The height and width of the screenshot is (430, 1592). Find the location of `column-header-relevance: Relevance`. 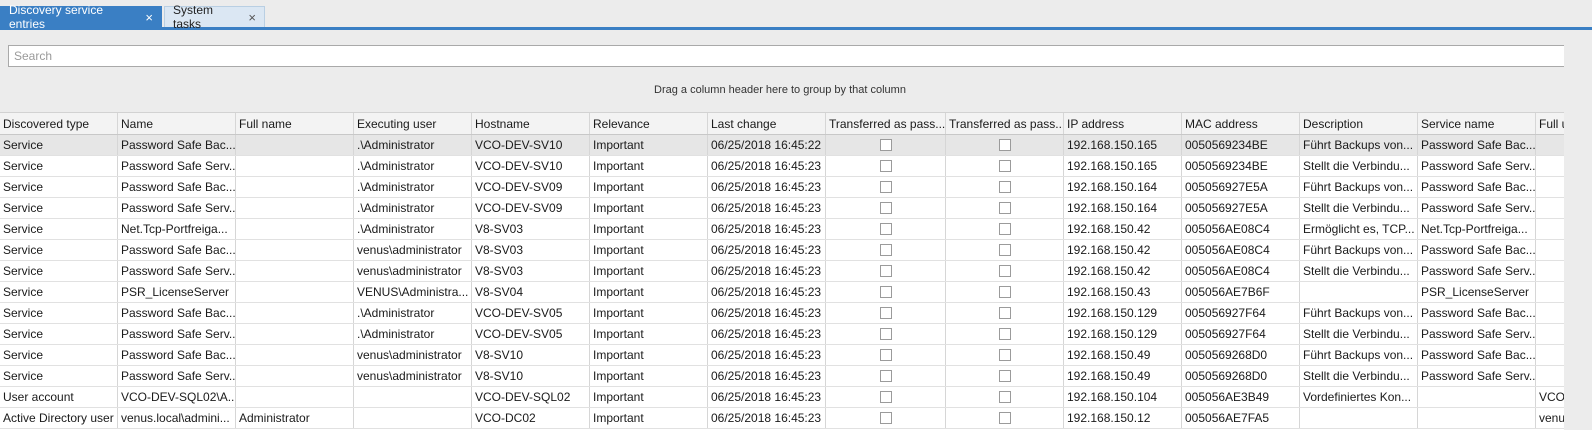

column-header-relevance: Relevance is located at coordinates (649, 123).